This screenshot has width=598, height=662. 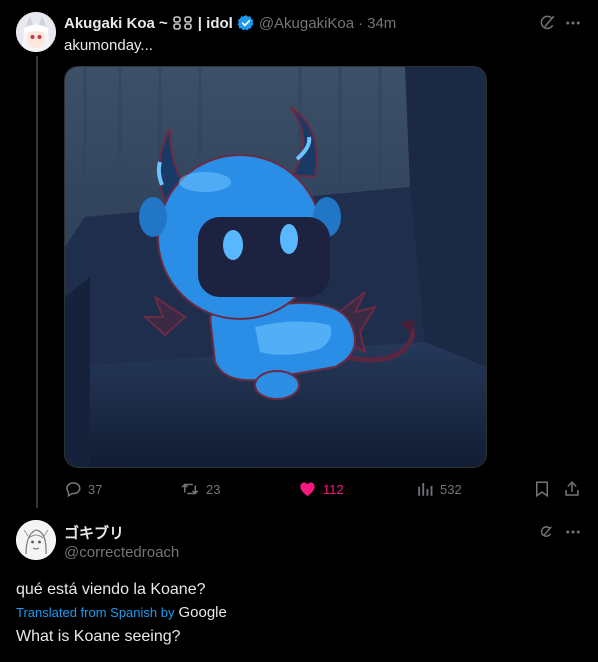 What do you see at coordinates (94, 532) in the screenshot?
I see `reply-author-display-name: ゴキブリ` at bounding box center [94, 532].